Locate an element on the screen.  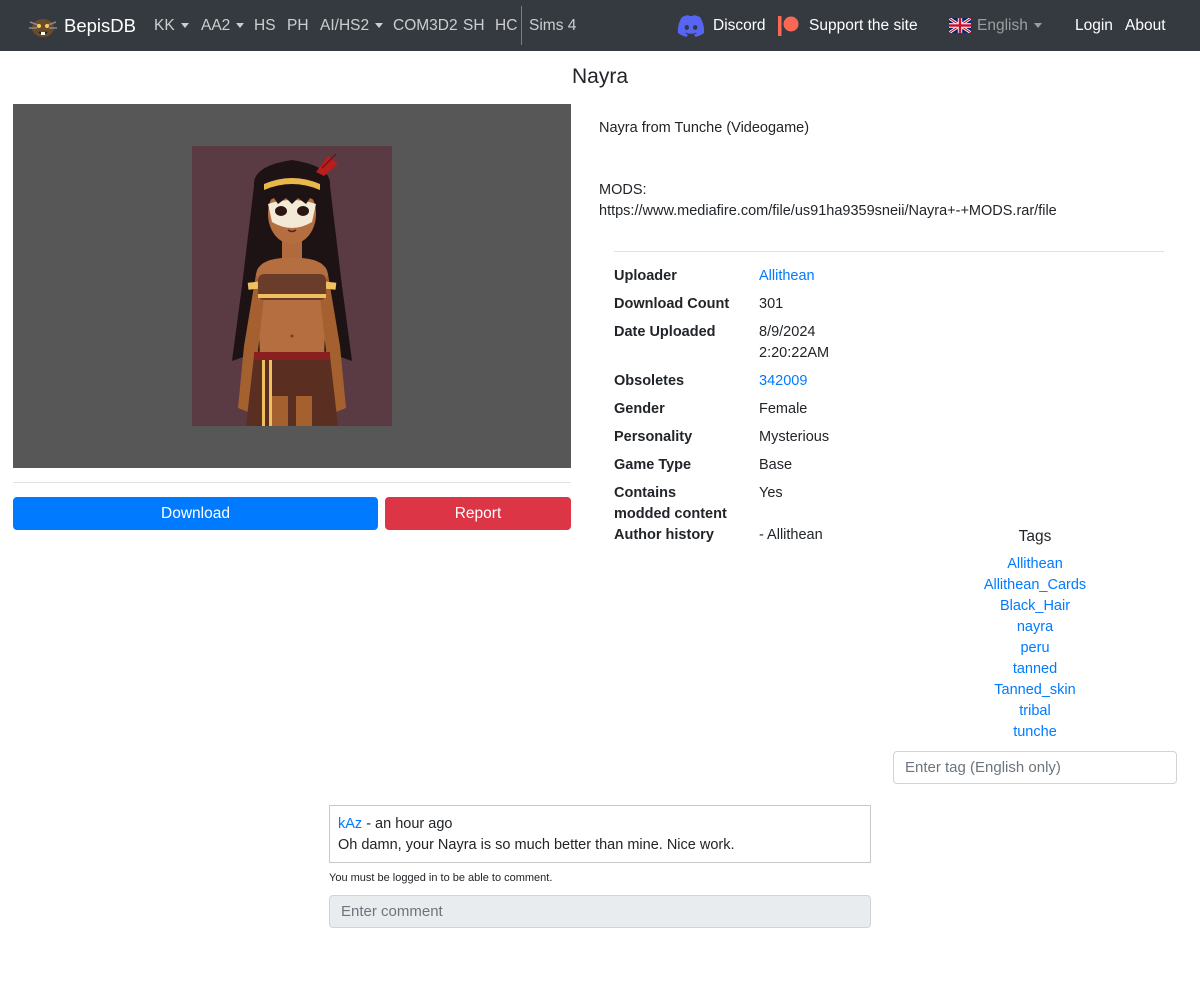
game-type-label: Game Type is located at coordinates (653, 465).